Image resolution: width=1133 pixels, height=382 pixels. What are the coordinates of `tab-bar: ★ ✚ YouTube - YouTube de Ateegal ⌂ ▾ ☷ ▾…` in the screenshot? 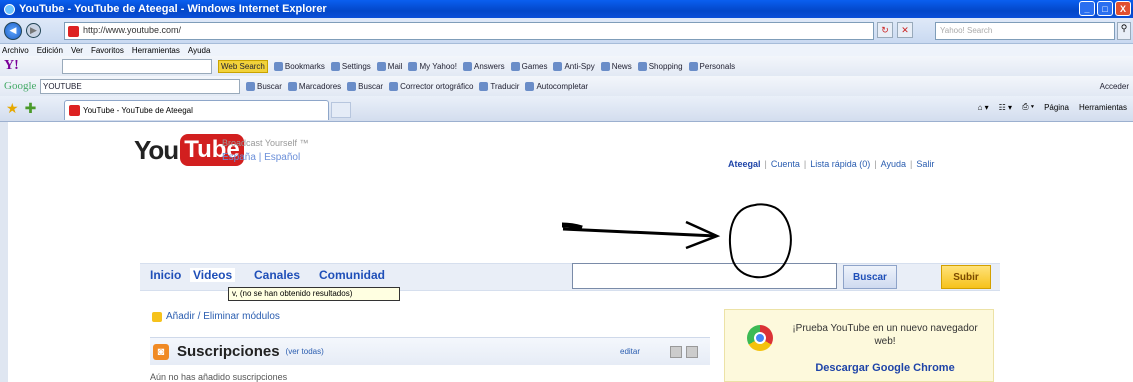 It's located at (566, 109).